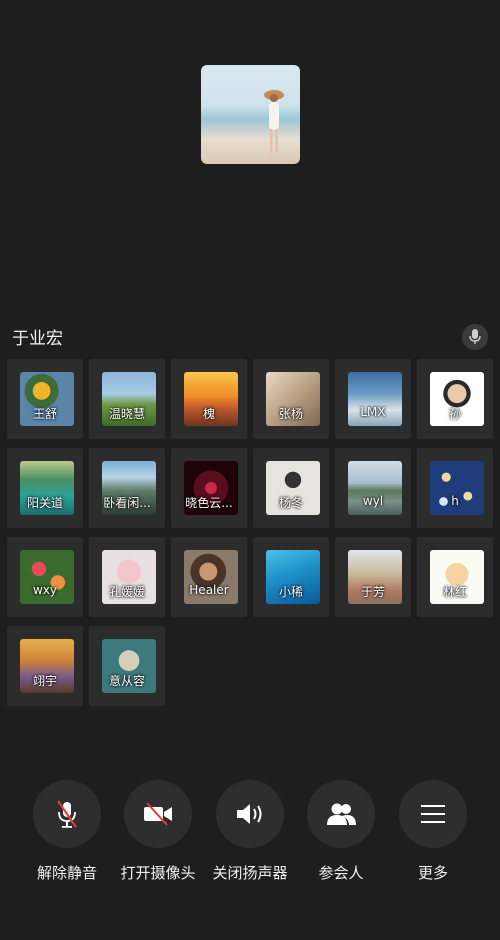 The width and height of the screenshot is (500, 940). I want to click on participant-tile: 阳关道, so click(45, 488).